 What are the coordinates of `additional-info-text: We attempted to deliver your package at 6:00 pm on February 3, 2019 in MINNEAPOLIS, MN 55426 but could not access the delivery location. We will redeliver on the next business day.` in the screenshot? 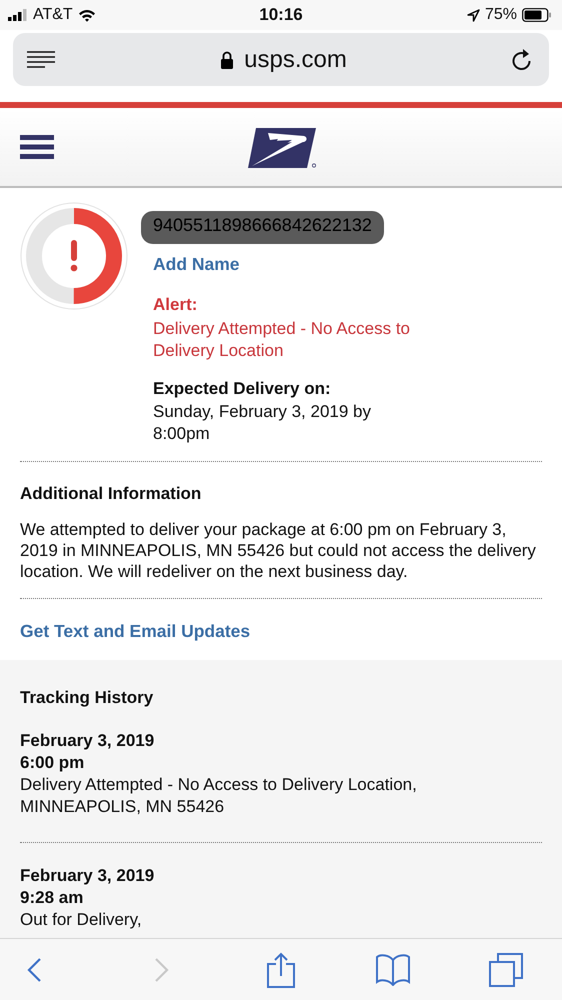 It's located at (278, 550).